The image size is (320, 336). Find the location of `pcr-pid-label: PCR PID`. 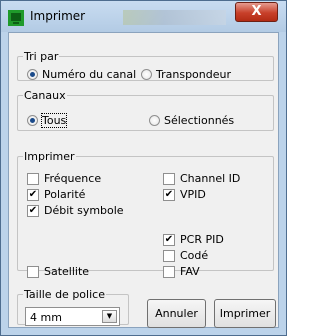

pcr-pid-label: PCR PID is located at coordinates (202, 239).